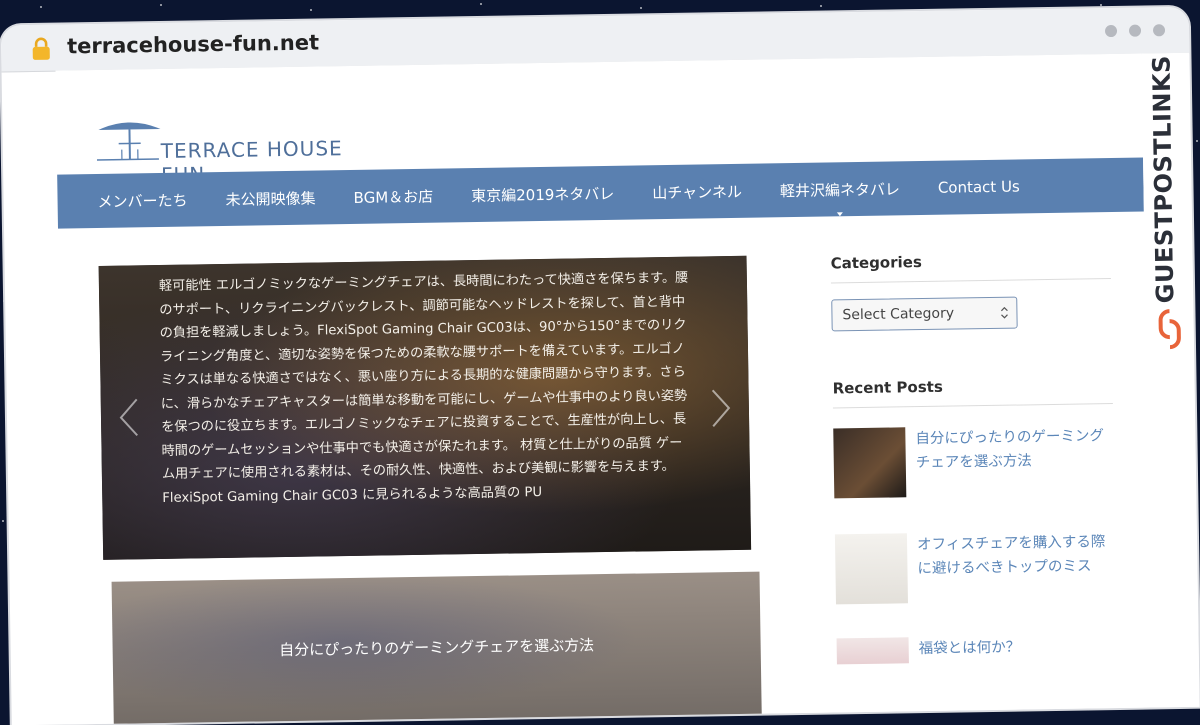 Image resolution: width=1200 pixels, height=725 pixels. Describe the element at coordinates (41, 49) in the screenshot. I see `lock-icon` at that location.